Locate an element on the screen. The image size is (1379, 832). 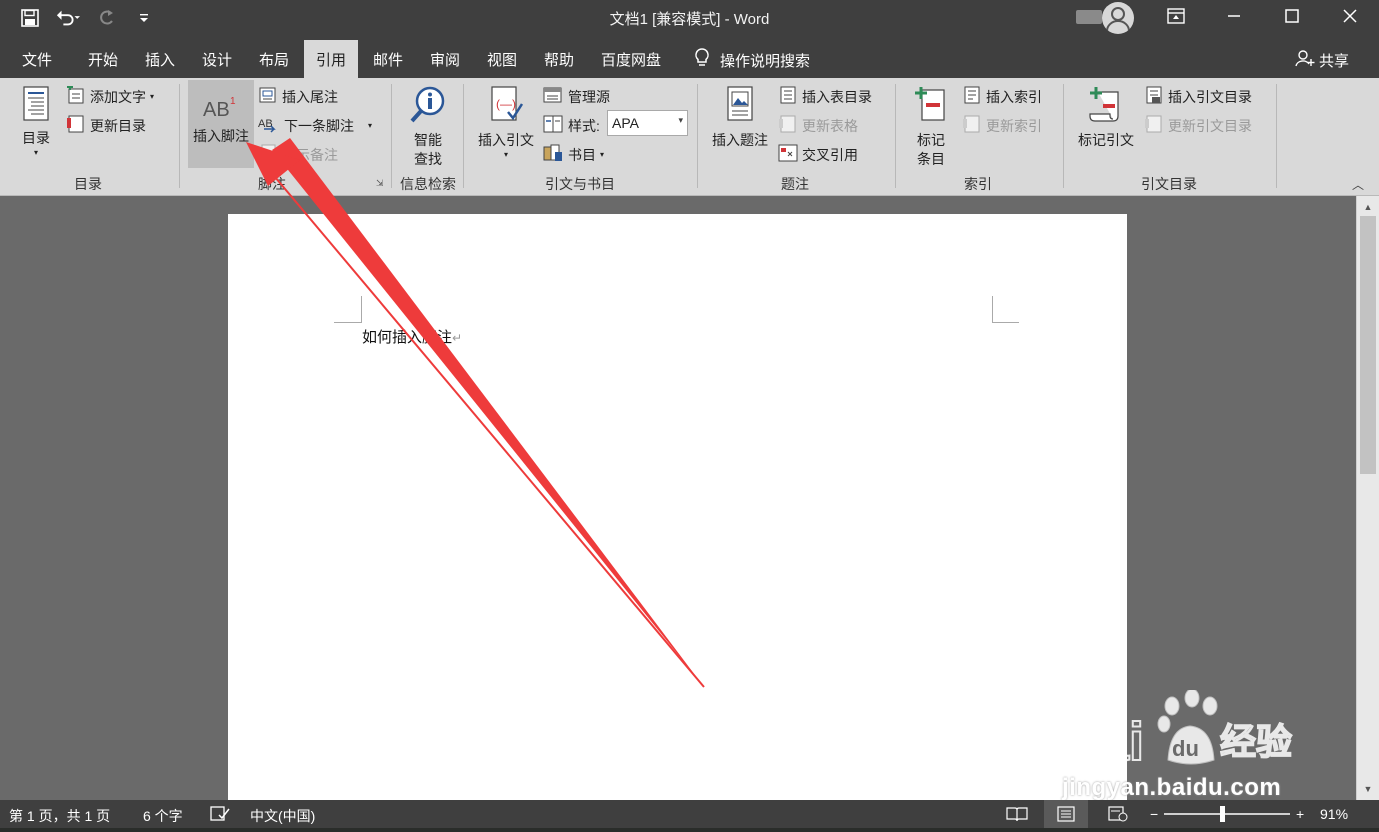
tab-home: 开始 is located at coordinates (103, 59).